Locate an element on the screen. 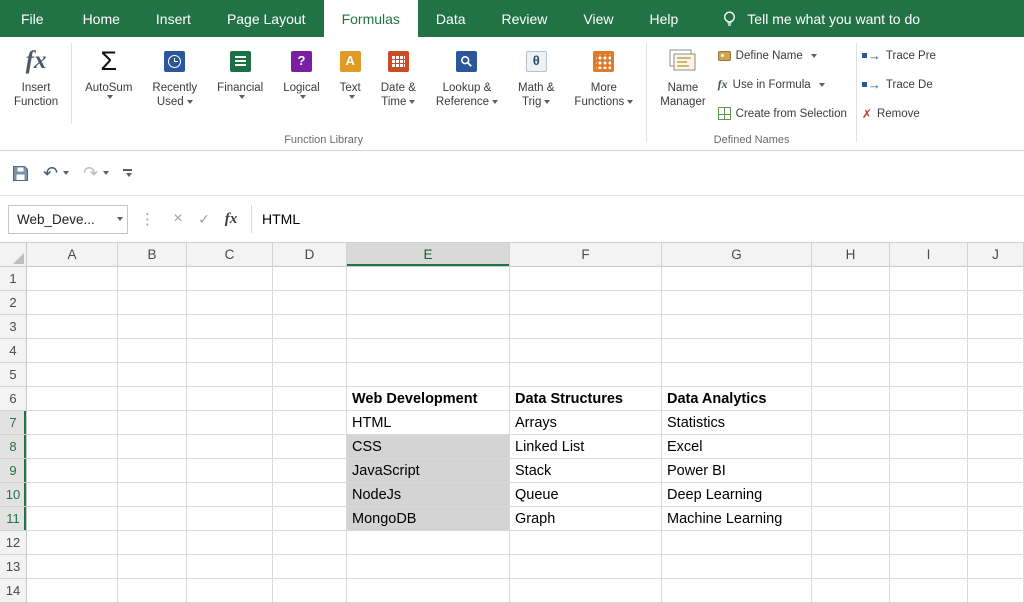 This screenshot has height=603, width=1024. column-header-I: I is located at coordinates (929, 255).